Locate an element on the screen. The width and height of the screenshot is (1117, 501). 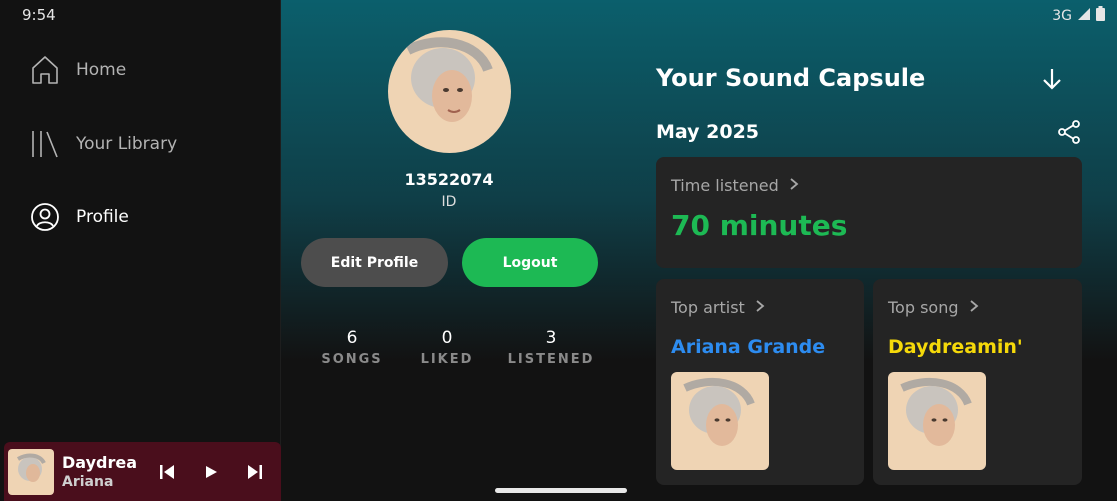
mini-player: Daydrea Ariana is located at coordinates (142, 471).